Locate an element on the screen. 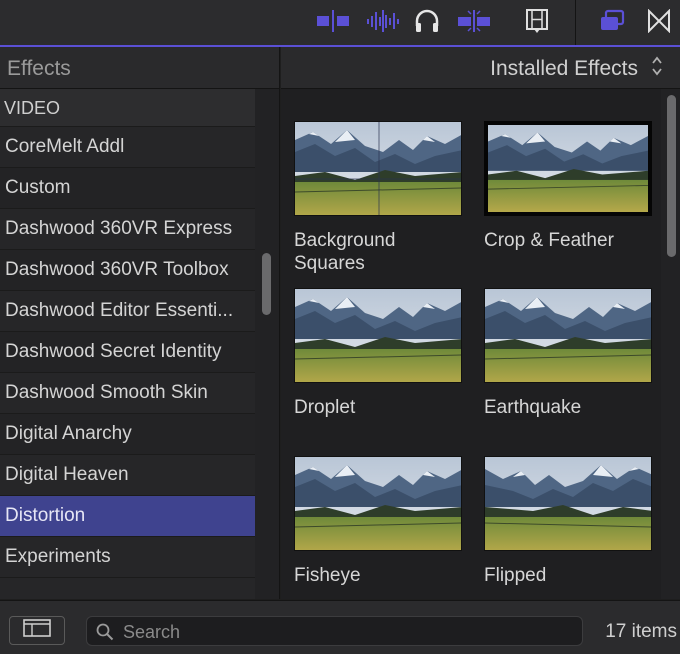 The image size is (680, 654). effect-tile-crop-feather: Crop & Feather is located at coordinates (568, 186).